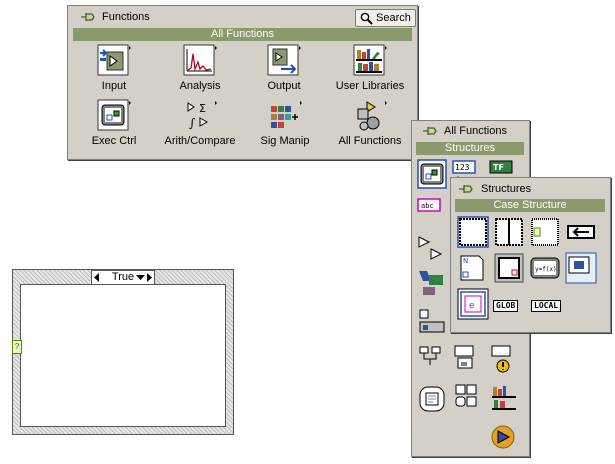  I want to click on global-variable-icon: GLOB, so click(506, 306).